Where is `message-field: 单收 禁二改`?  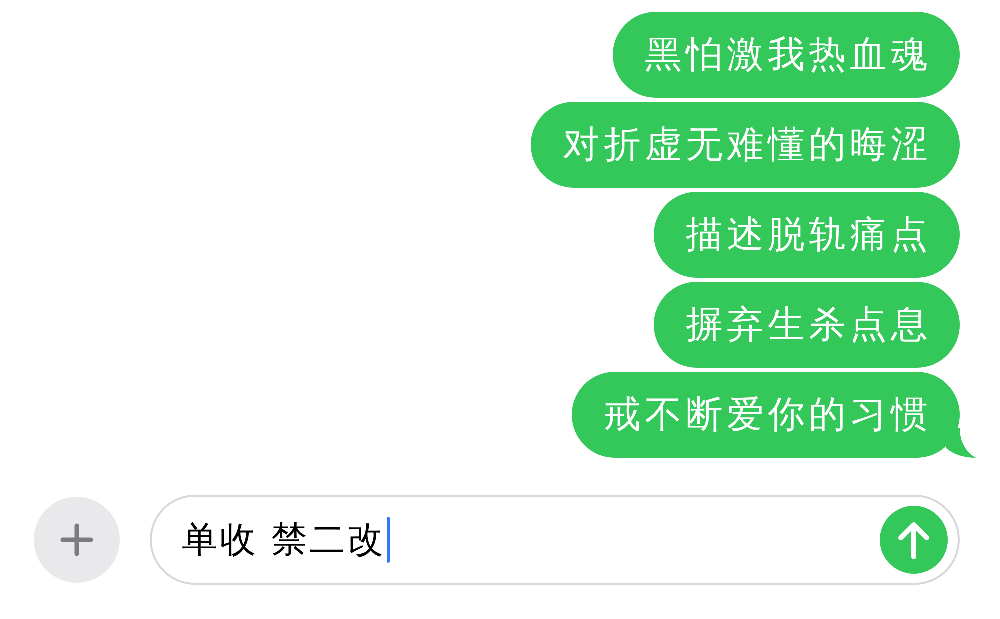 message-field: 单收 禁二改 is located at coordinates (555, 540).